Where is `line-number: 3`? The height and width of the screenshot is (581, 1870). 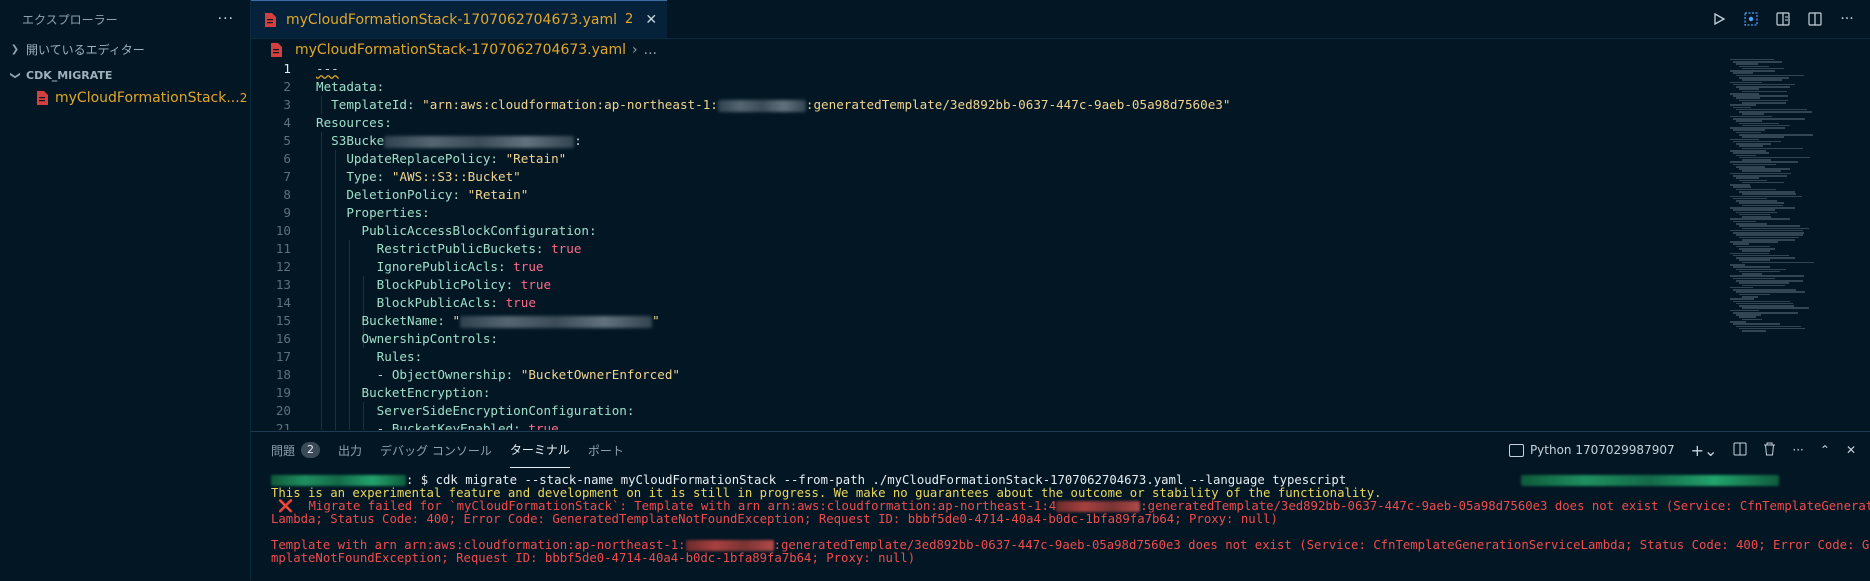 line-number: 3 is located at coordinates (287, 104).